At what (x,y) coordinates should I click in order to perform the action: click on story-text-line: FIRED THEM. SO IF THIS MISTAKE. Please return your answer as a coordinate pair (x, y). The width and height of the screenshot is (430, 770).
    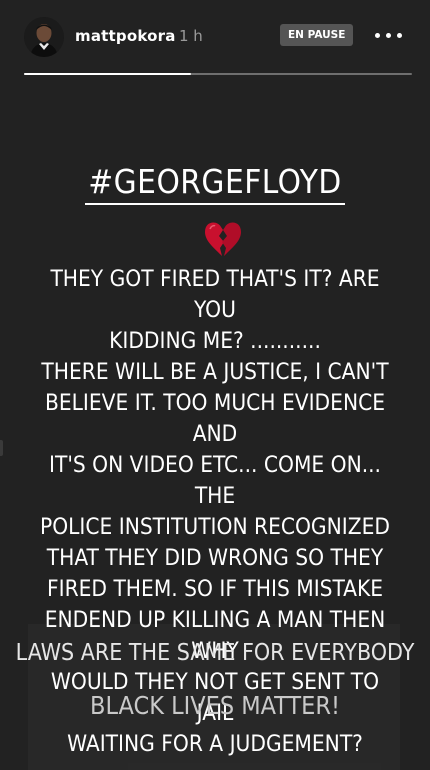
    Looking at the image, I should click on (215, 589).